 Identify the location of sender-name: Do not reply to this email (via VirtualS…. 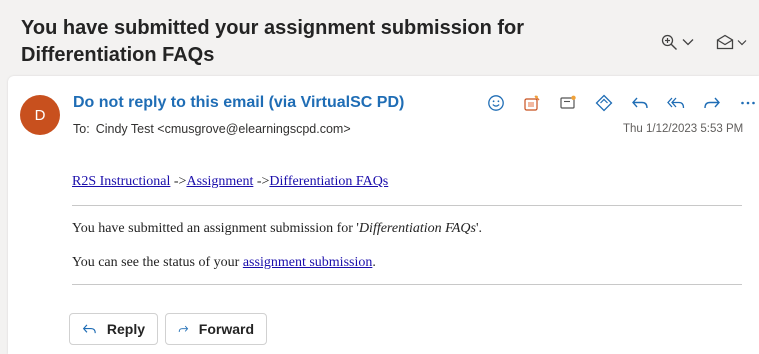
(238, 103).